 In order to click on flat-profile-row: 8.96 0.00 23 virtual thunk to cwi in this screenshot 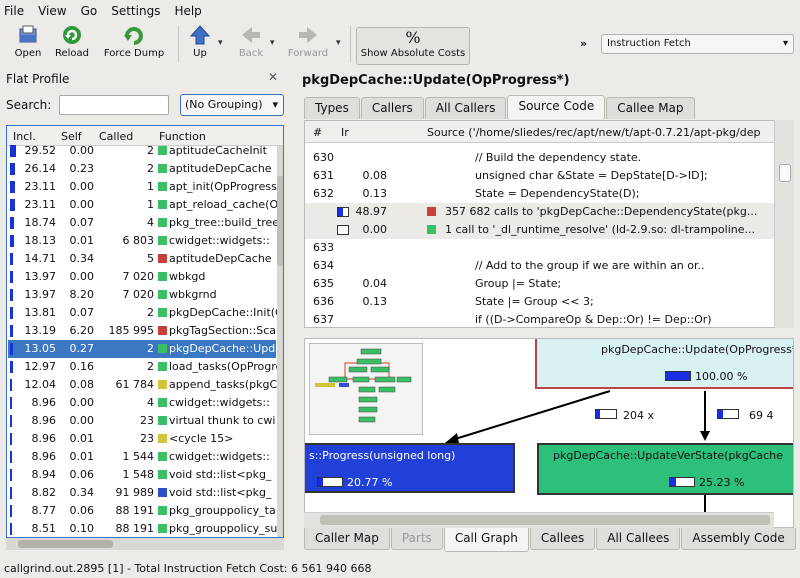, I will do `click(142, 421)`.